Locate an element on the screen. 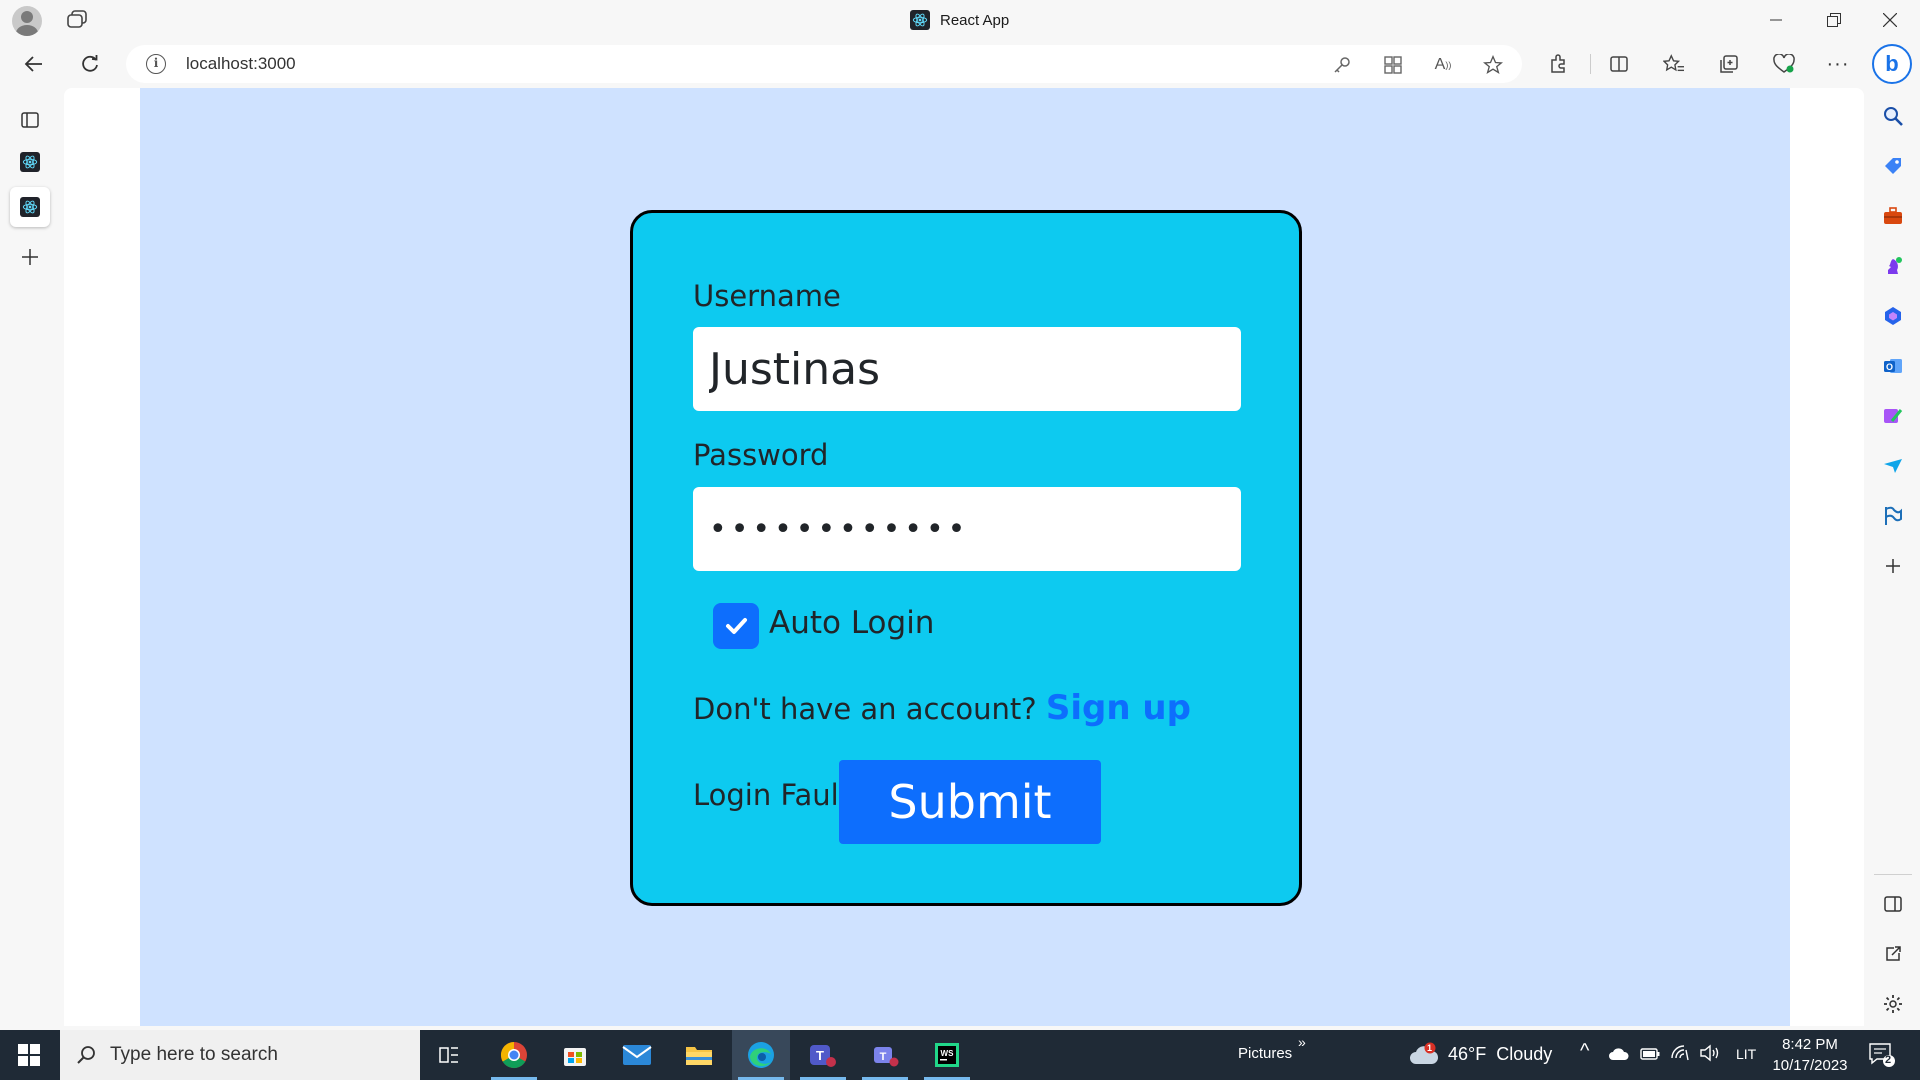 This screenshot has width=1920, height=1080. feedback-flag-icon is located at coordinates (1893, 516).